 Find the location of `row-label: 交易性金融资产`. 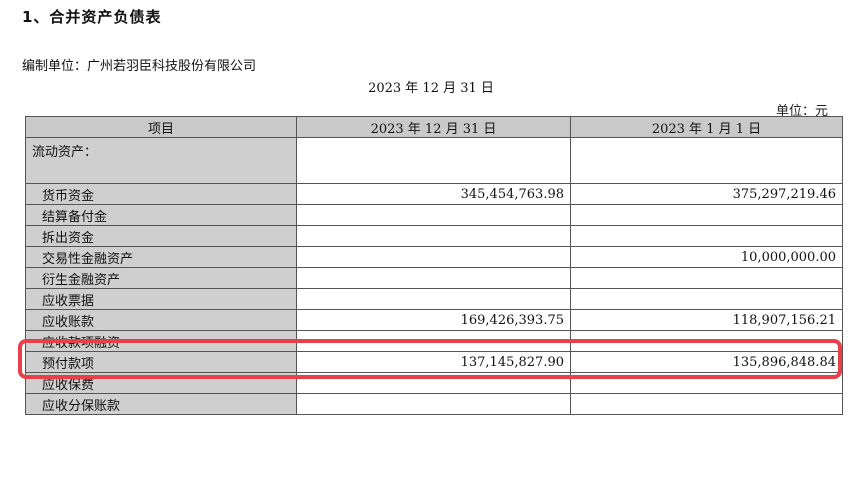

row-label: 交易性金融资产 is located at coordinates (161, 257).